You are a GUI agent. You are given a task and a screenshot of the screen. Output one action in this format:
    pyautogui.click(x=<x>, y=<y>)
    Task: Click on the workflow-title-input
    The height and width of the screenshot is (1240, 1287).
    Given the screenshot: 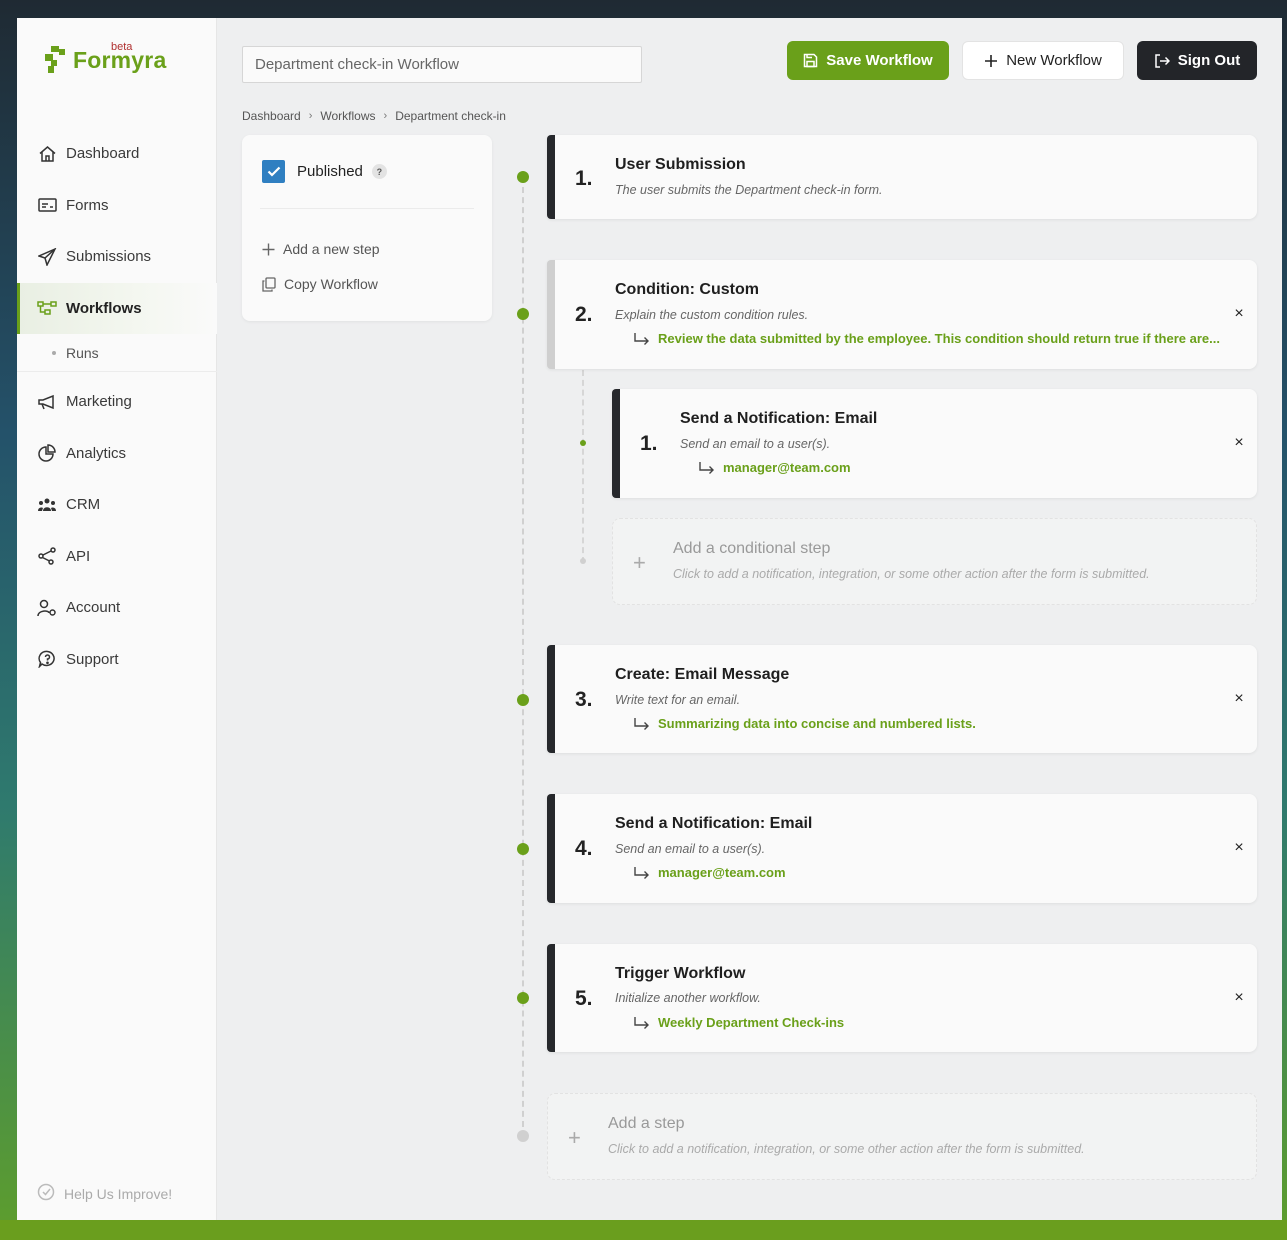 What is the action you would take?
    pyautogui.click(x=442, y=64)
    